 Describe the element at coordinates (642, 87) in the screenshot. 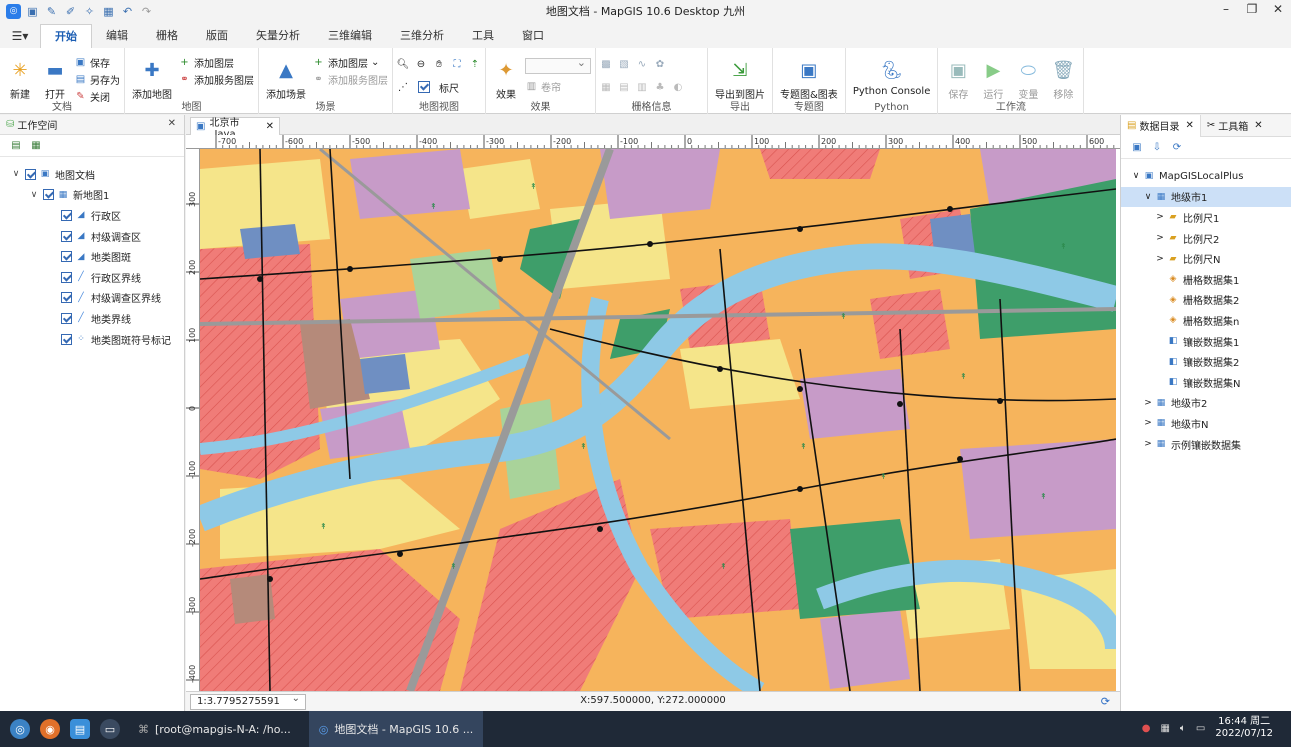

I see `raster-icon-7: ▥` at that location.